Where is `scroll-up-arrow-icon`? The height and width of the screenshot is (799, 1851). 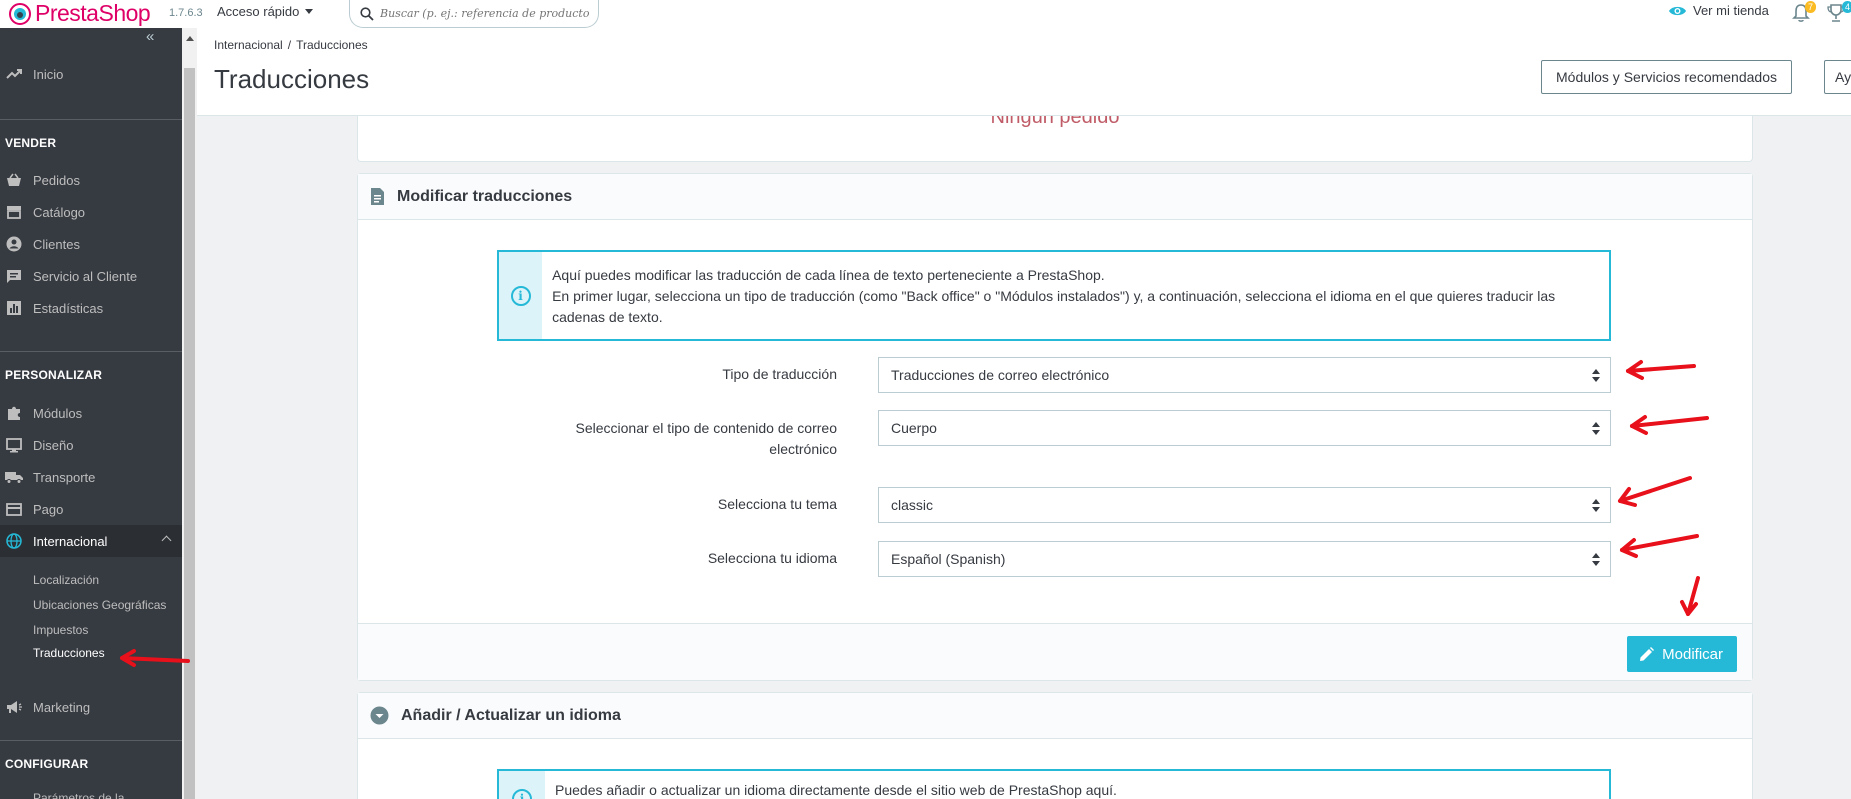
scroll-up-arrow-icon is located at coordinates (190, 38).